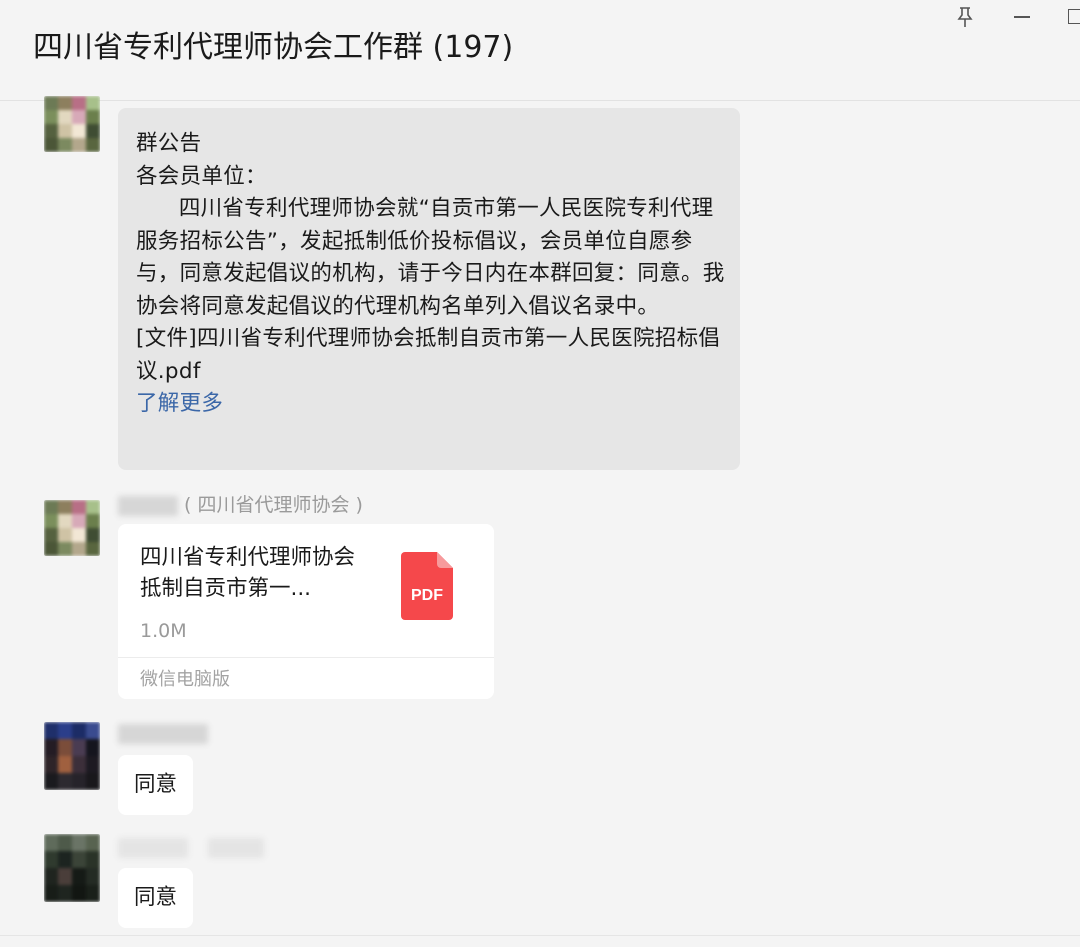 The width and height of the screenshot is (1080, 947). I want to click on file-size: 1.0M, so click(163, 631).